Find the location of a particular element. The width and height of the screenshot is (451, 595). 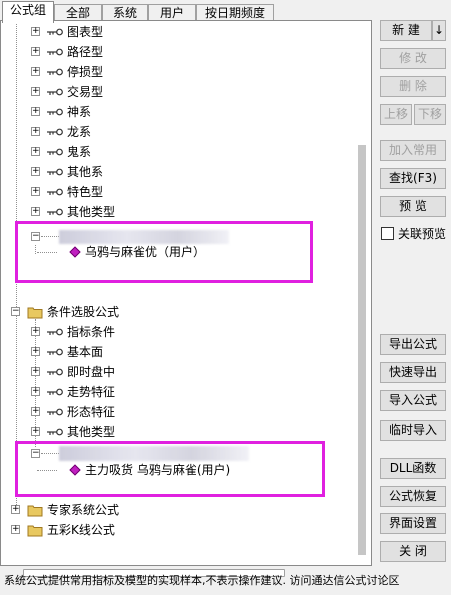

button-label: 界面设置 is located at coordinates (412, 523).